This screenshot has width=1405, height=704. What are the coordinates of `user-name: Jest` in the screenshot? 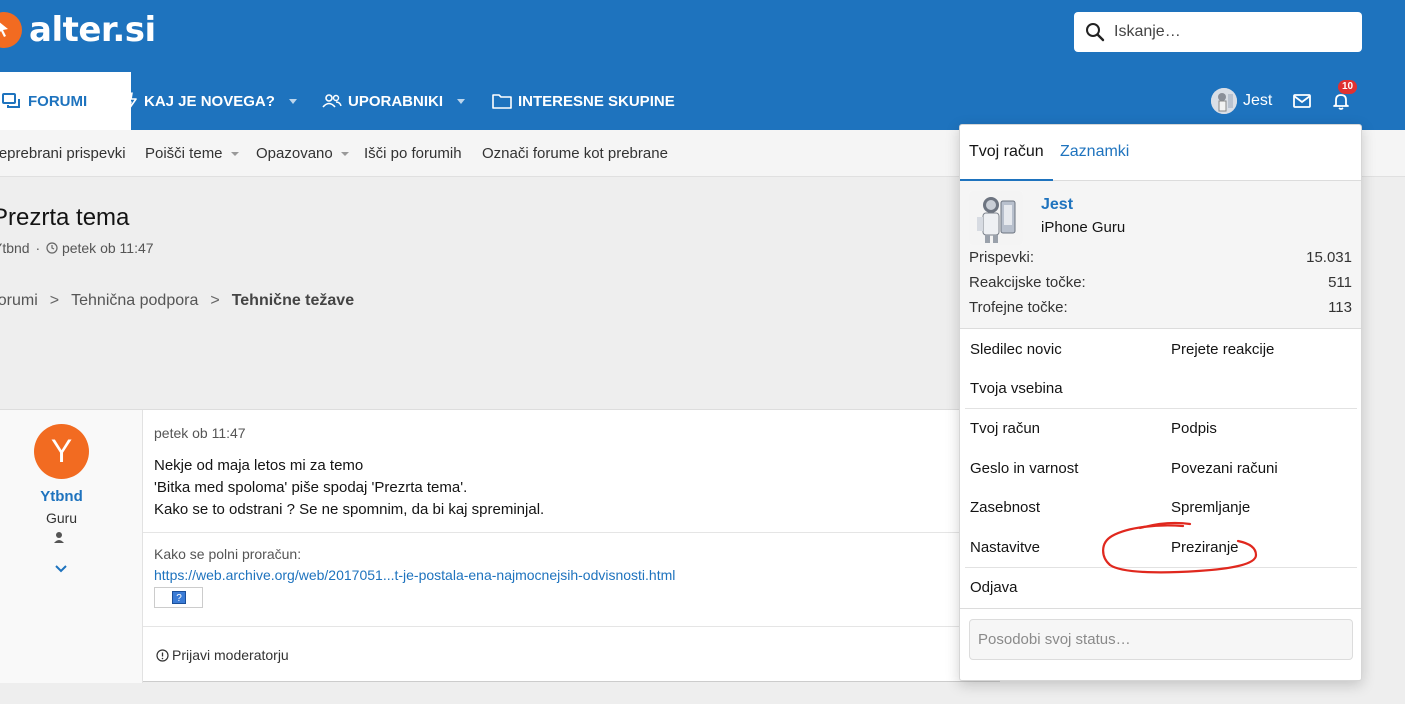 It's located at (1258, 100).